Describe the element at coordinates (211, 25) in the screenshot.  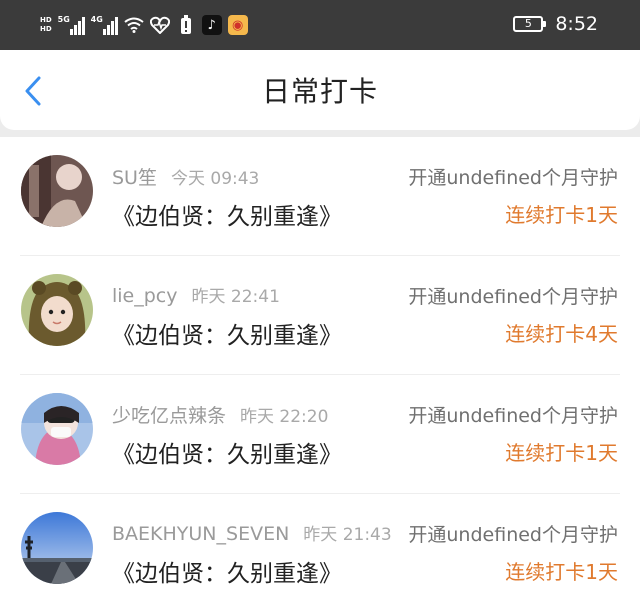
I see `tiktok-icon: ♪` at that location.